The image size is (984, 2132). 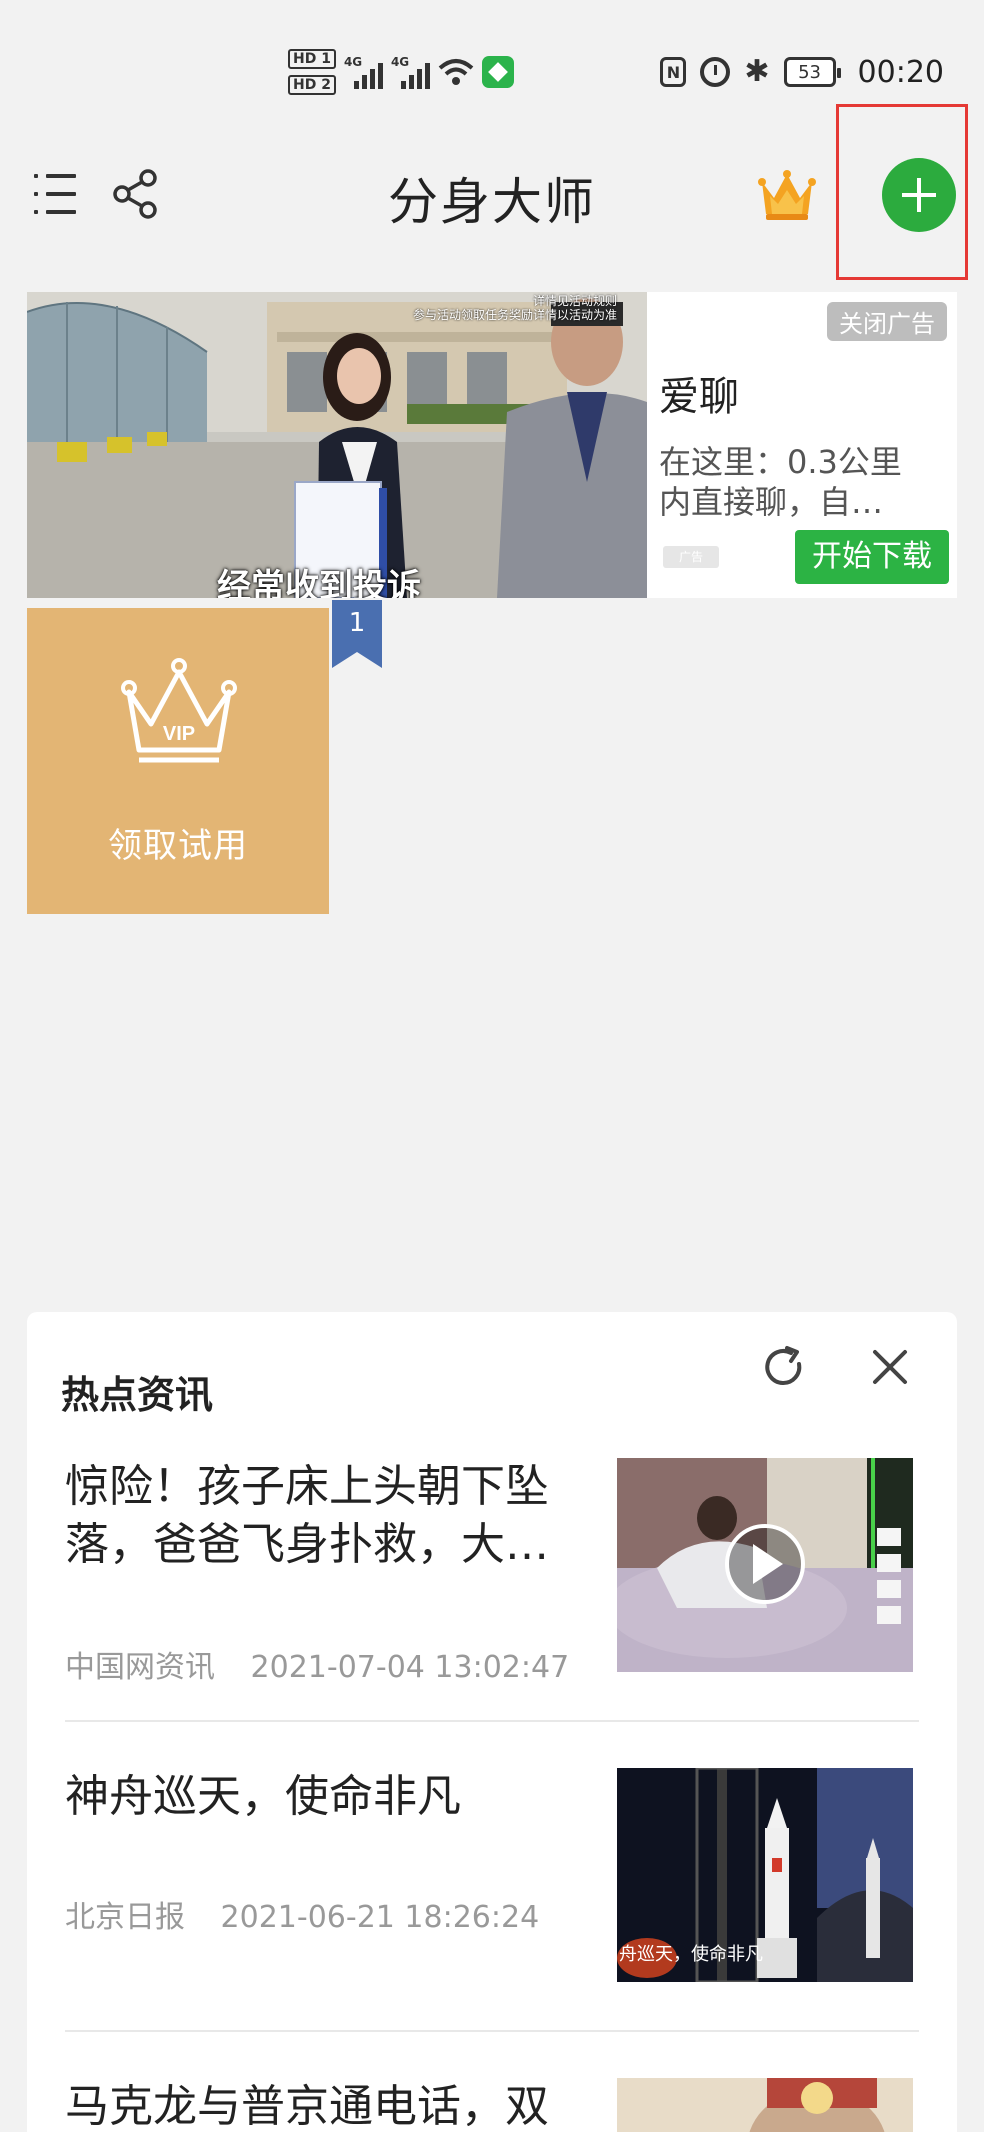 I want to click on ad-app-name: 爱聊, so click(x=699, y=397).